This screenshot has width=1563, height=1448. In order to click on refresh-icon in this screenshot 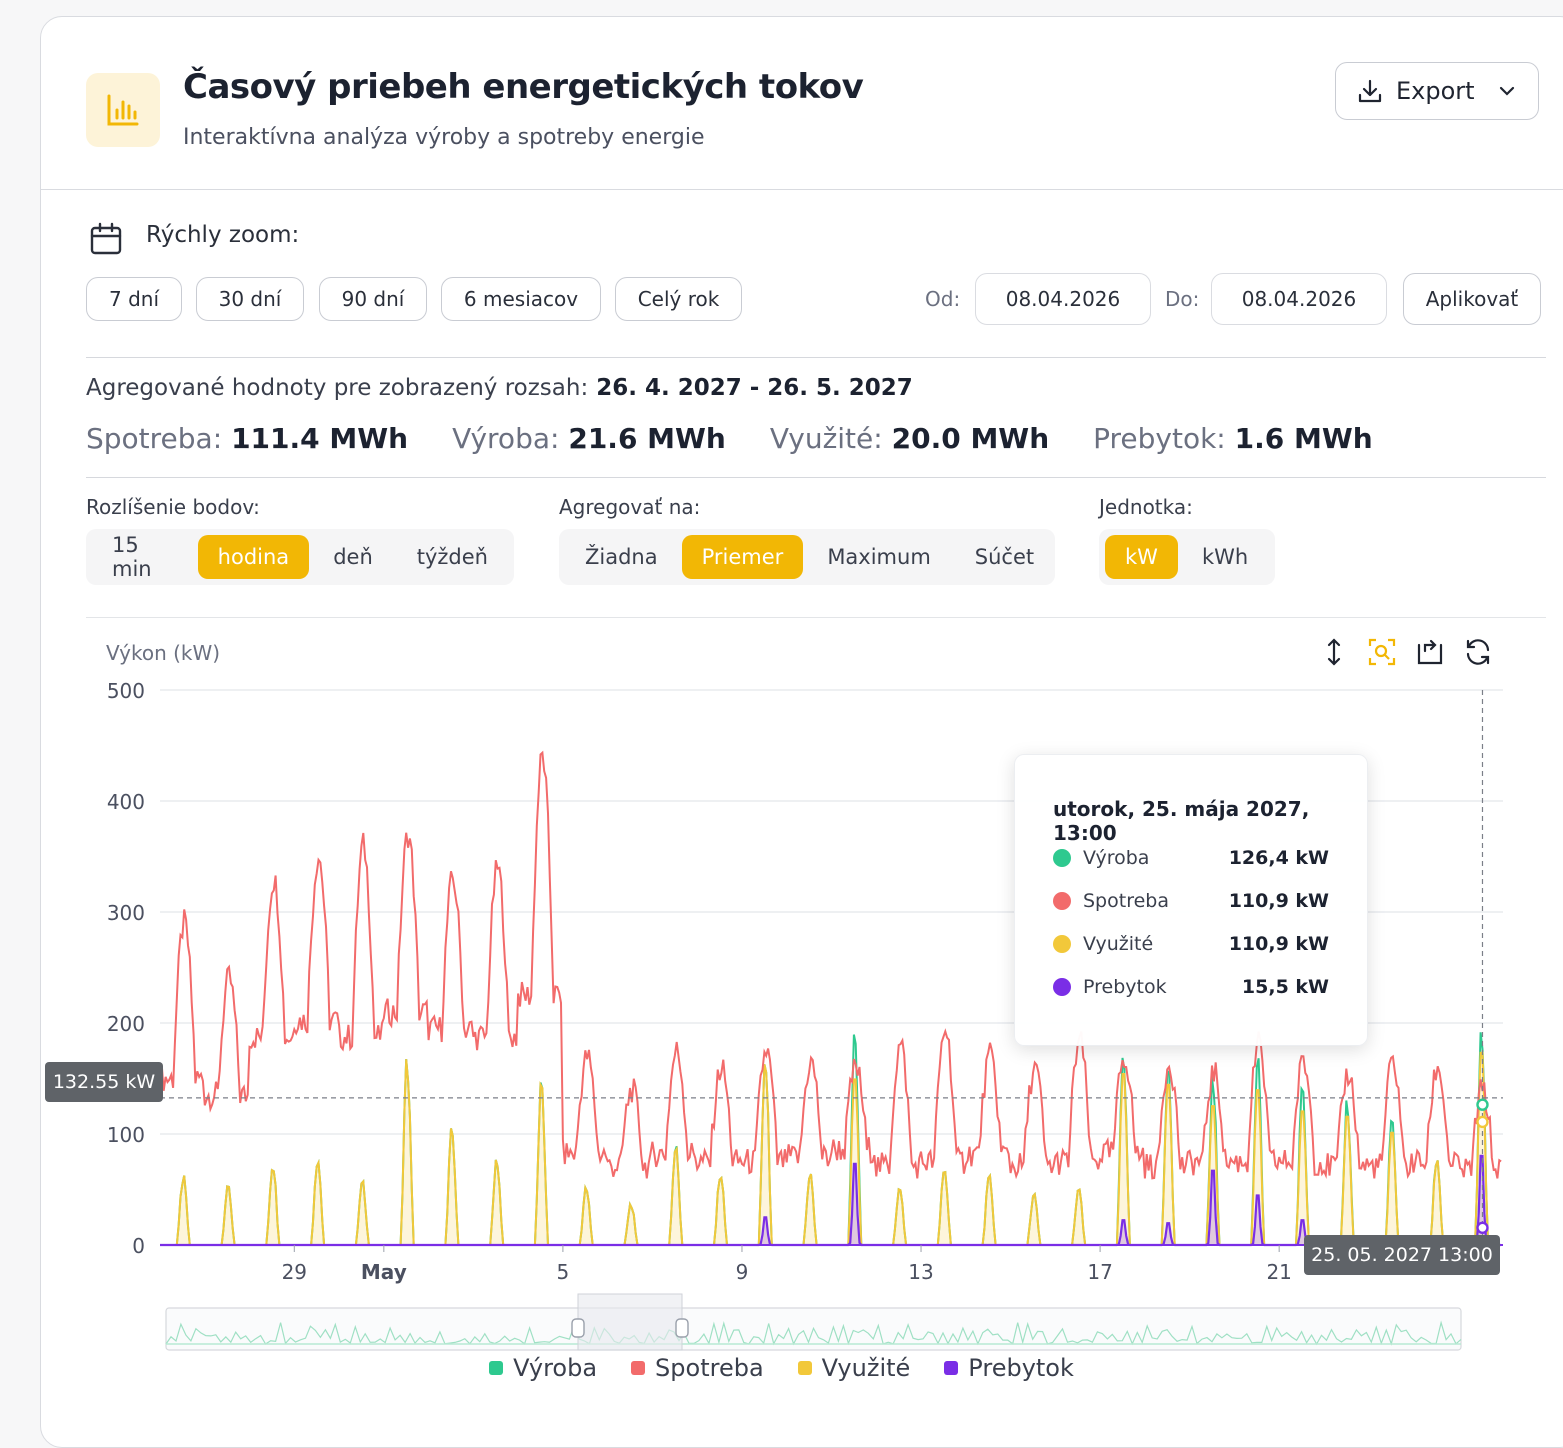, I will do `click(1478, 654)`.